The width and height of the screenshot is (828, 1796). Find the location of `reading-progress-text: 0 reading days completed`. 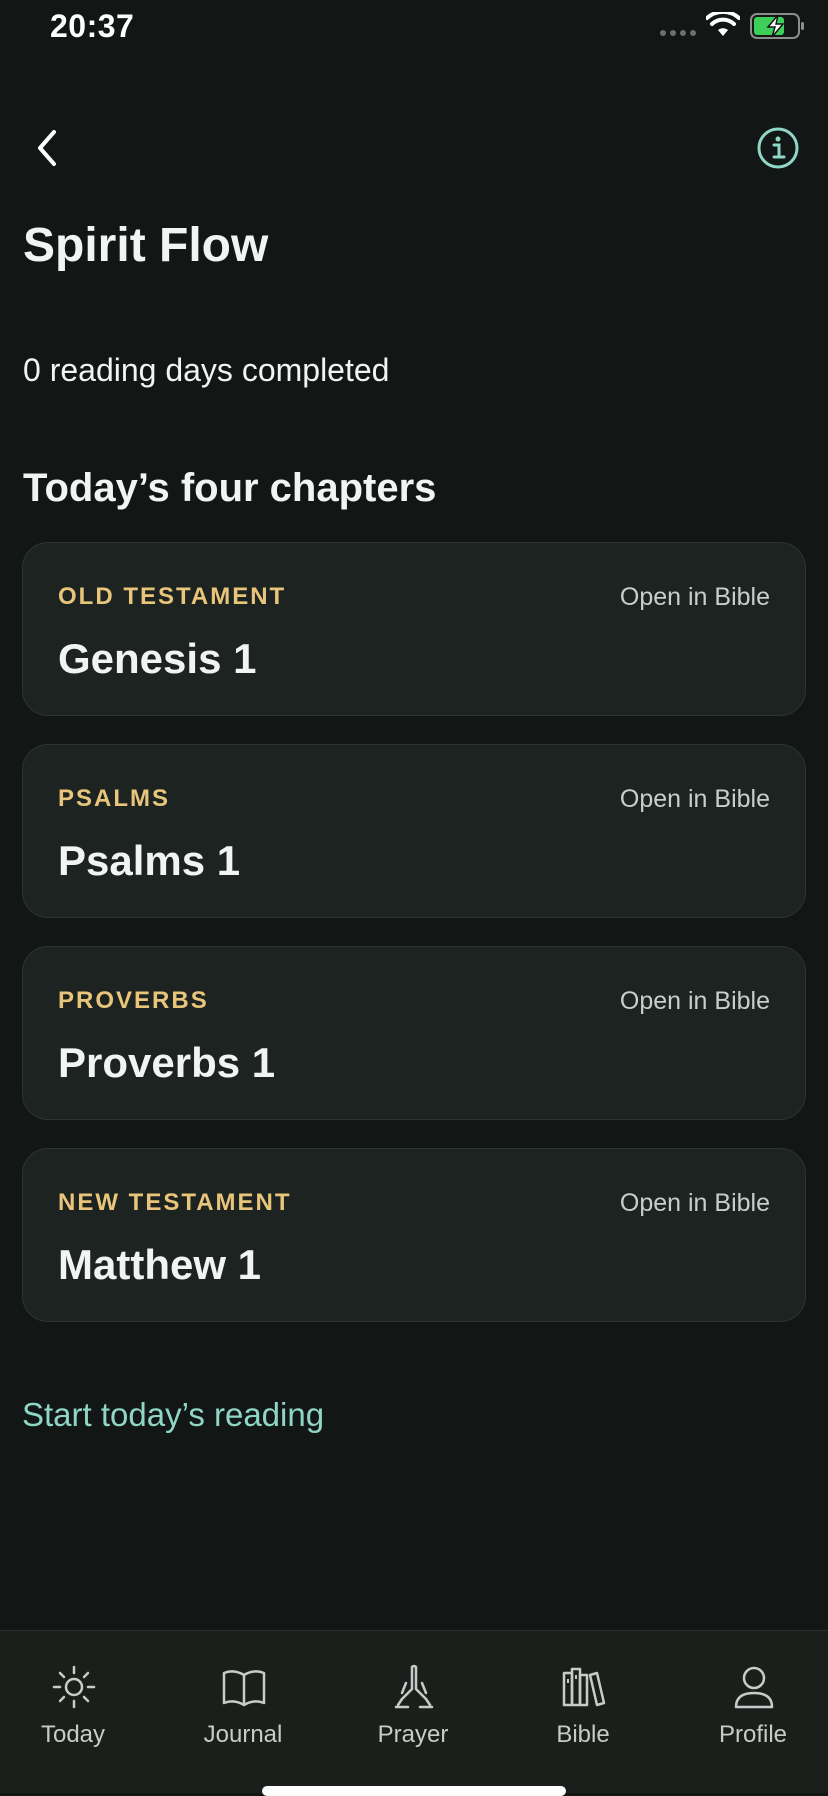

reading-progress-text: 0 reading days completed is located at coordinates (206, 370).